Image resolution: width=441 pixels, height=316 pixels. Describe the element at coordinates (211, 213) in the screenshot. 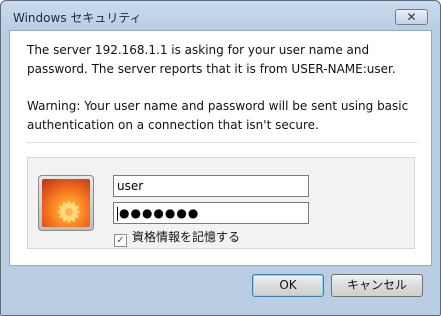

I see `password-input: ●●●●●●●` at that location.